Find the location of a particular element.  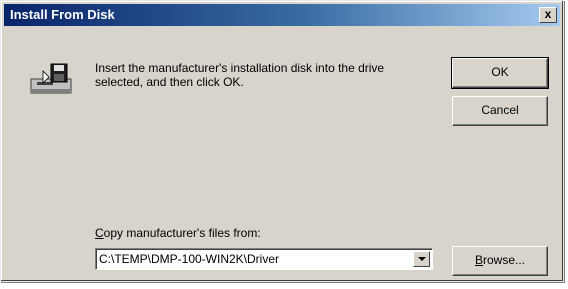

close-button: x is located at coordinates (548, 15).